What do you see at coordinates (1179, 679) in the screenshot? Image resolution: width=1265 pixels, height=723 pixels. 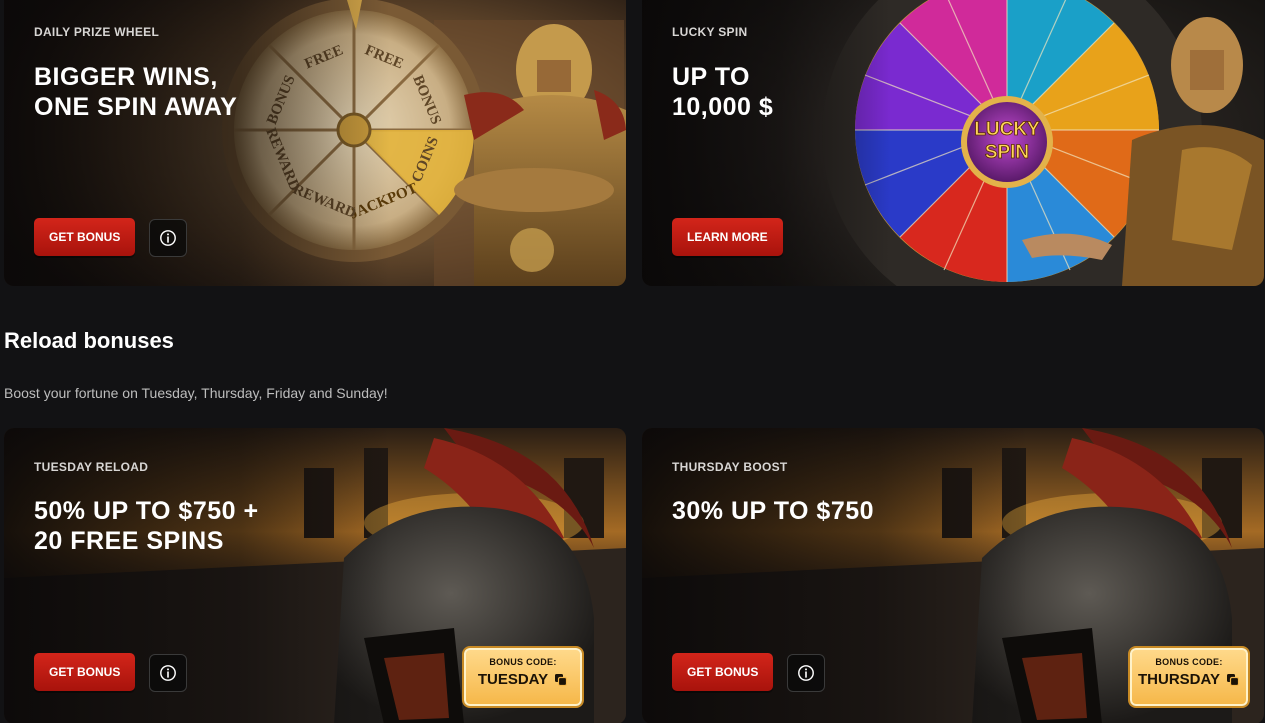 I see `bonus-code: THURSDAY` at bounding box center [1179, 679].